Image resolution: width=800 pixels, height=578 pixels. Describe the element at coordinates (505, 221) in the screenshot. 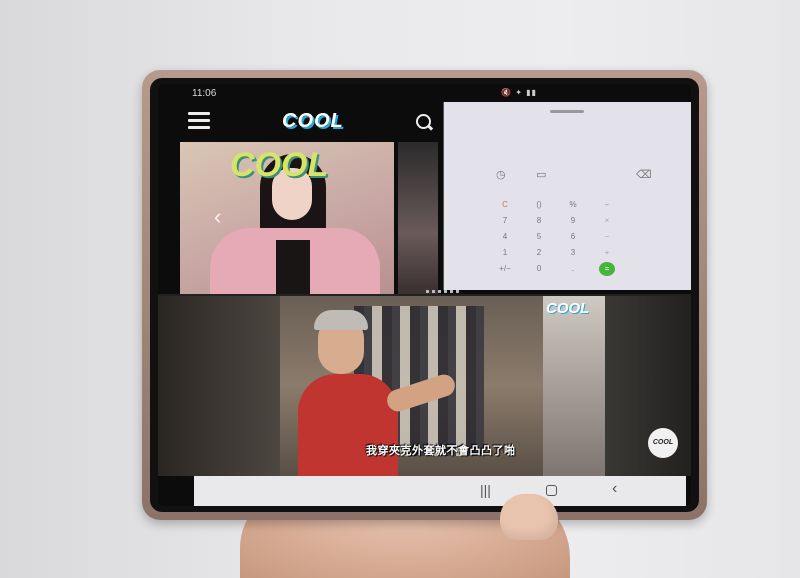

I see `key-7: 7` at that location.